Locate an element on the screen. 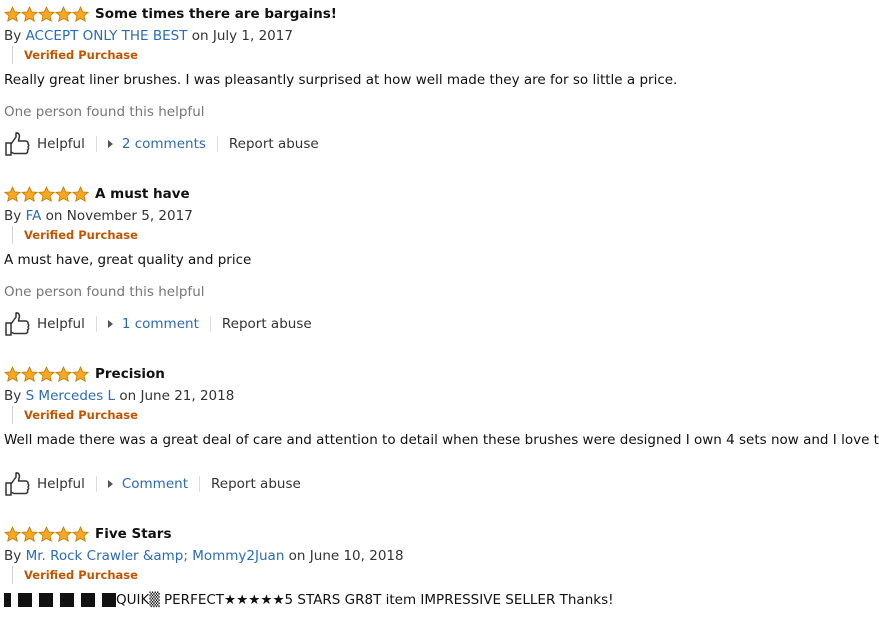  review-actions: Helpful Comment Report abuse is located at coordinates (152, 484).